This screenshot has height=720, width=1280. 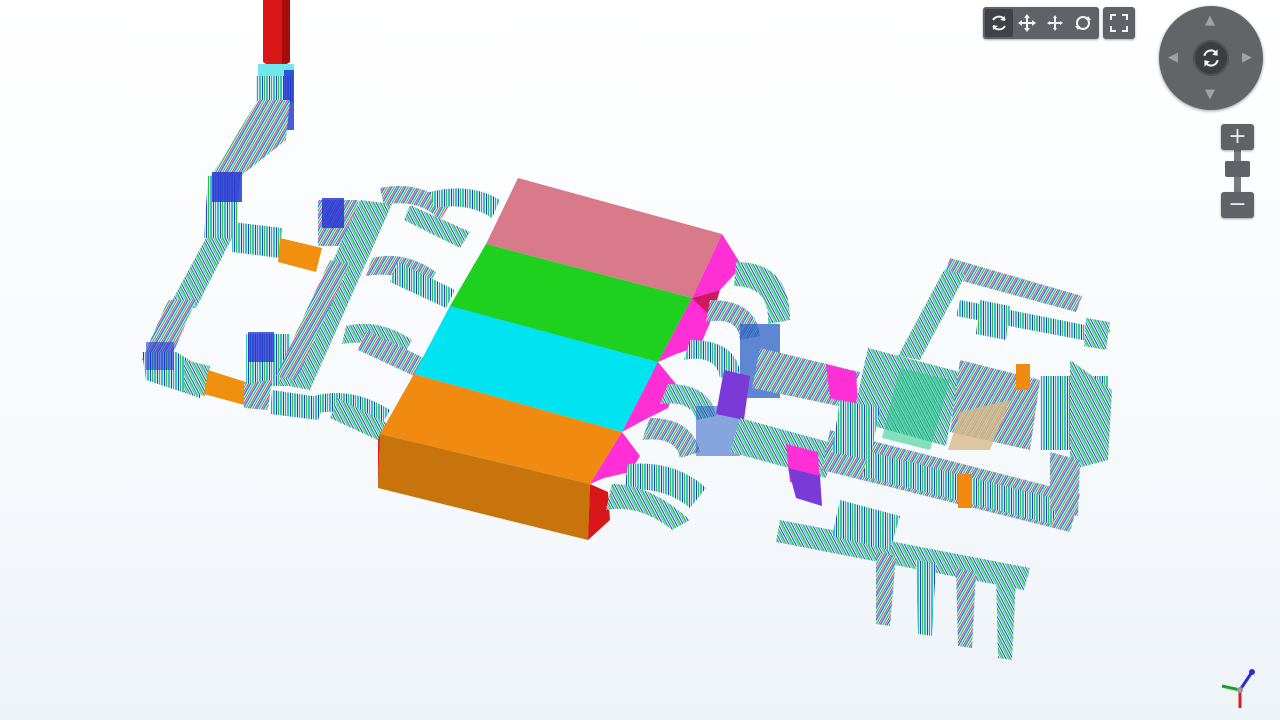 What do you see at coordinates (1237, 169) in the screenshot?
I see `zoom-slider-thumb` at bounding box center [1237, 169].